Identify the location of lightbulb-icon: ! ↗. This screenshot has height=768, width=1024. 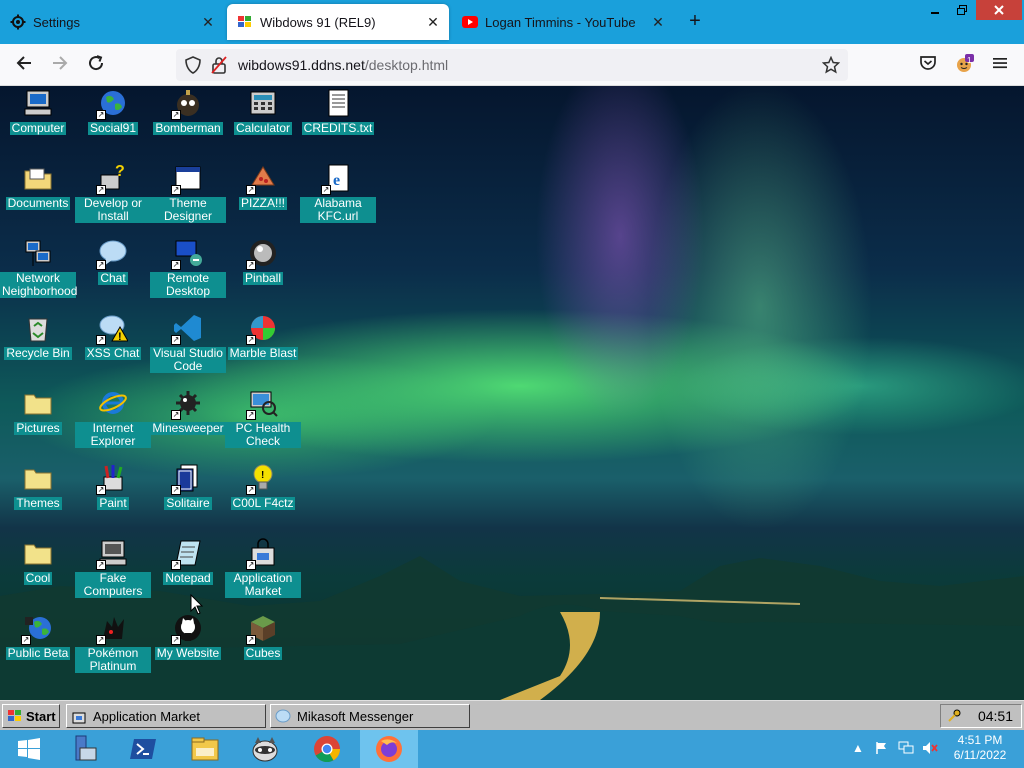
(263, 478).